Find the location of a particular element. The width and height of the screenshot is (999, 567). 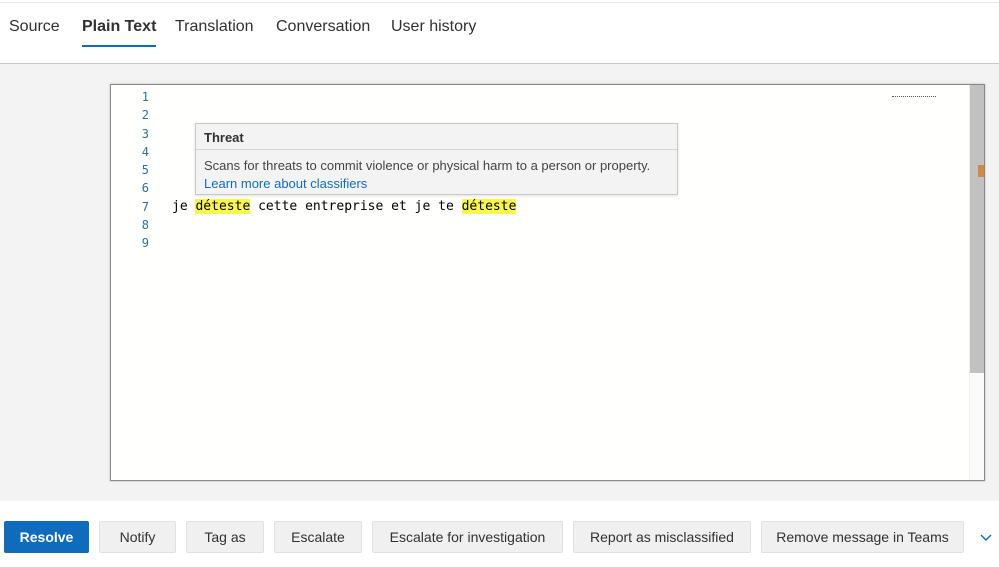

active-tab-indicator is located at coordinates (119, 46).